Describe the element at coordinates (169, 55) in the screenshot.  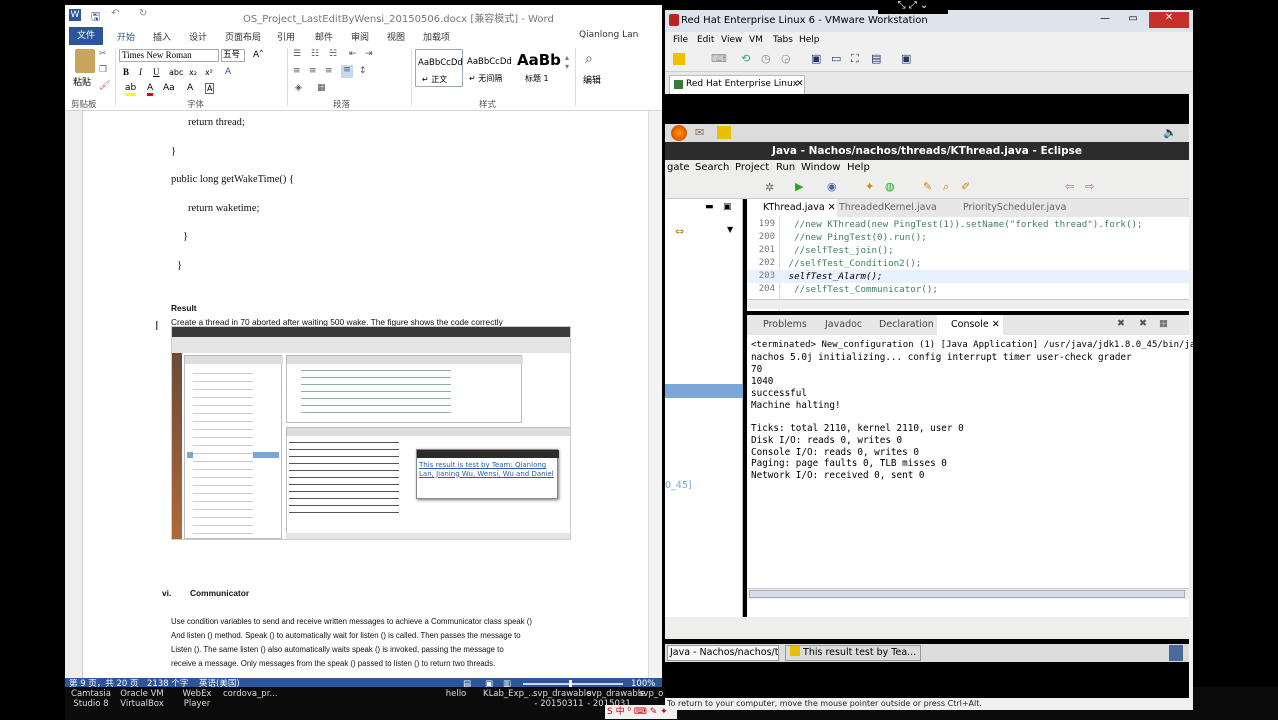
I see `font-name-select: Times New Roman` at that location.